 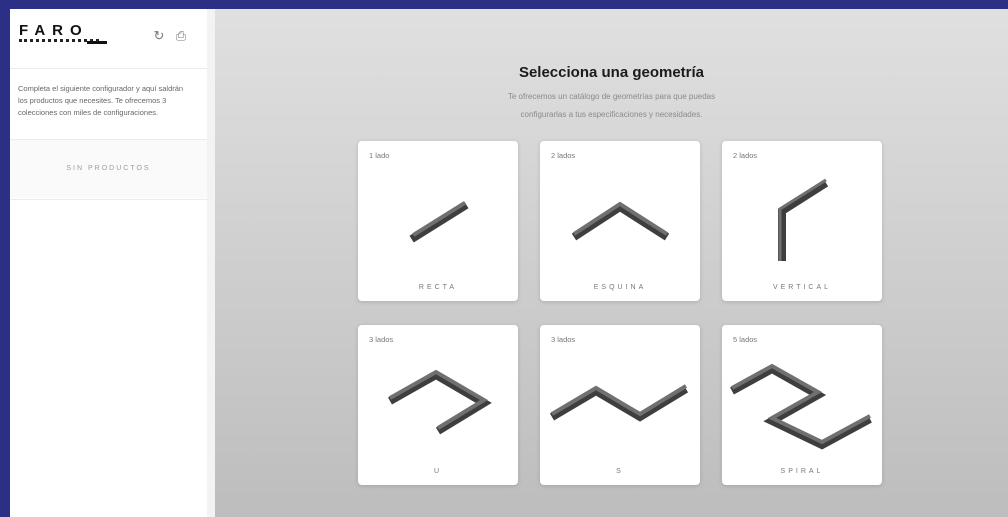 I want to click on card-sides: 5 lados, so click(x=745, y=339).